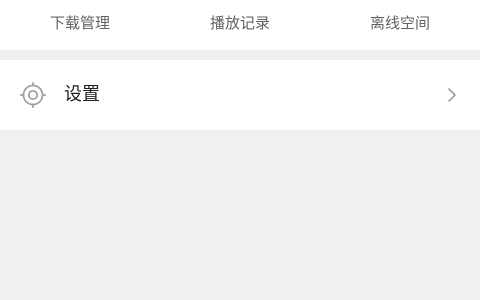 The width and height of the screenshot is (480, 300). What do you see at coordinates (82, 94) in the screenshot?
I see `settings-label: 设置` at bounding box center [82, 94].